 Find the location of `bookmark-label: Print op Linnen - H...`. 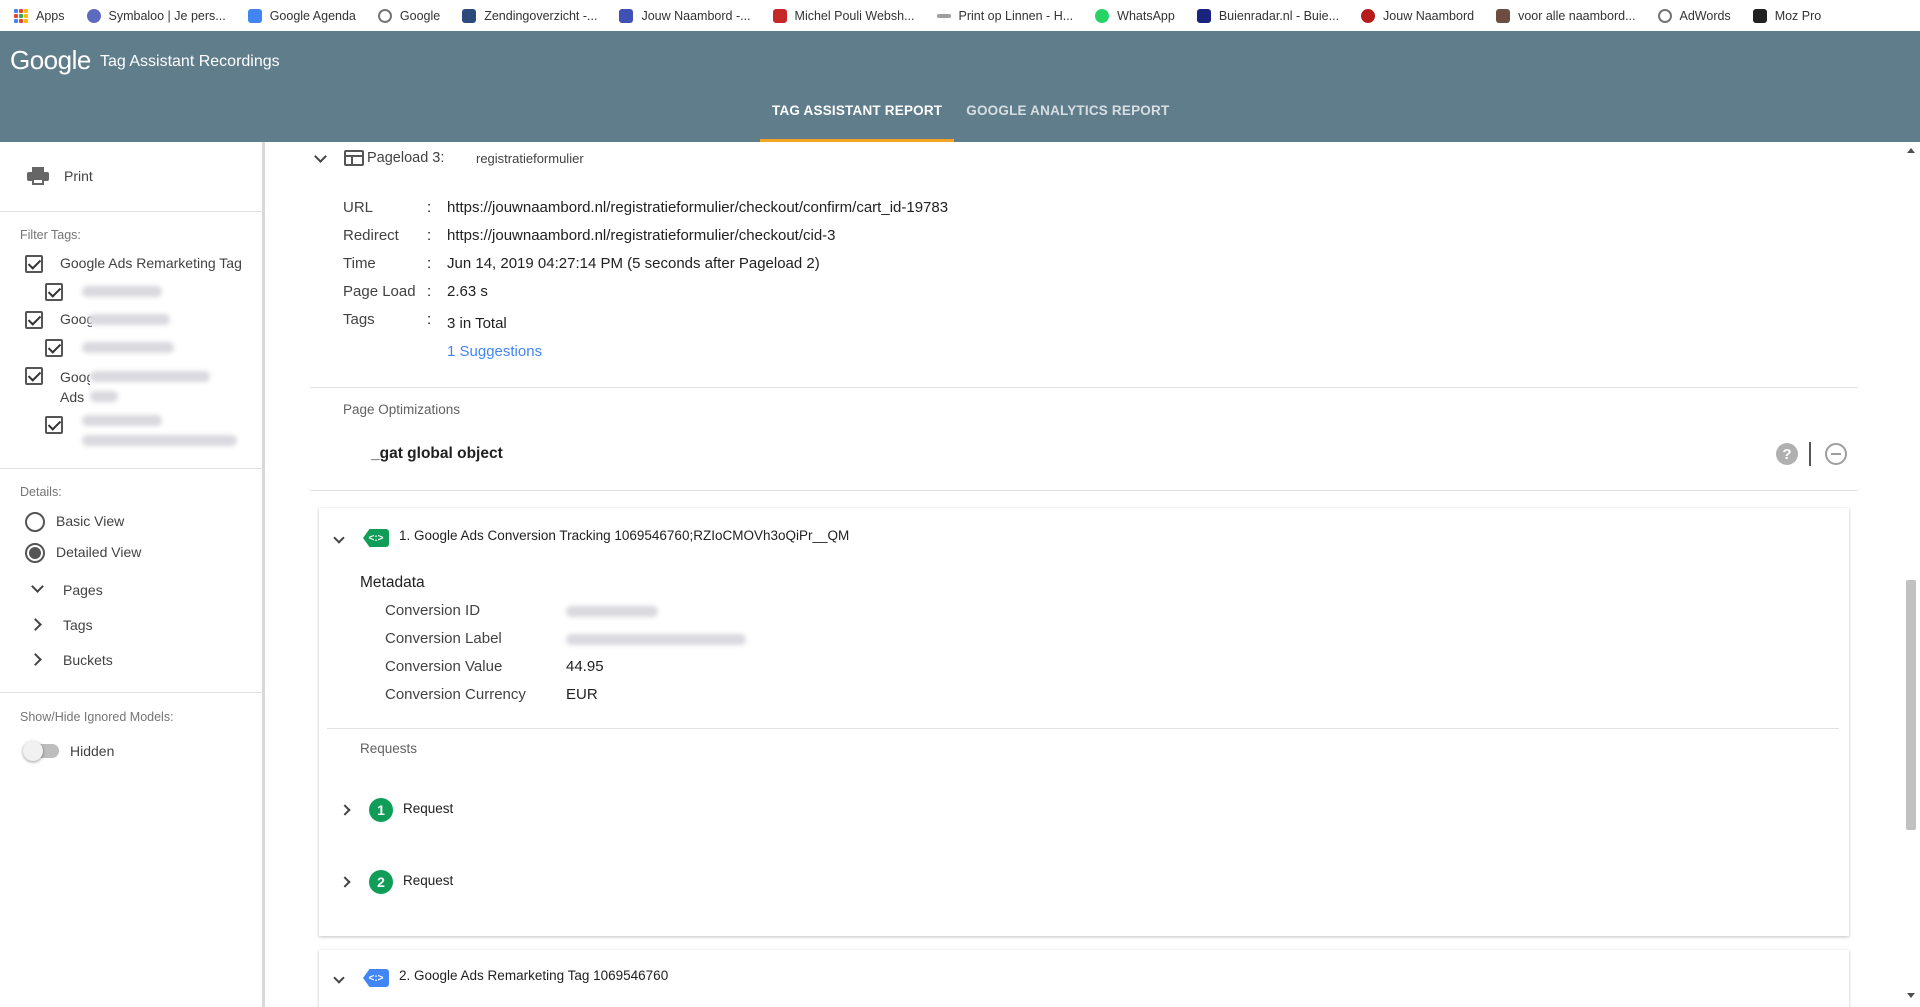

bookmark-label: Print op Linnen - H... is located at coordinates (1016, 15).